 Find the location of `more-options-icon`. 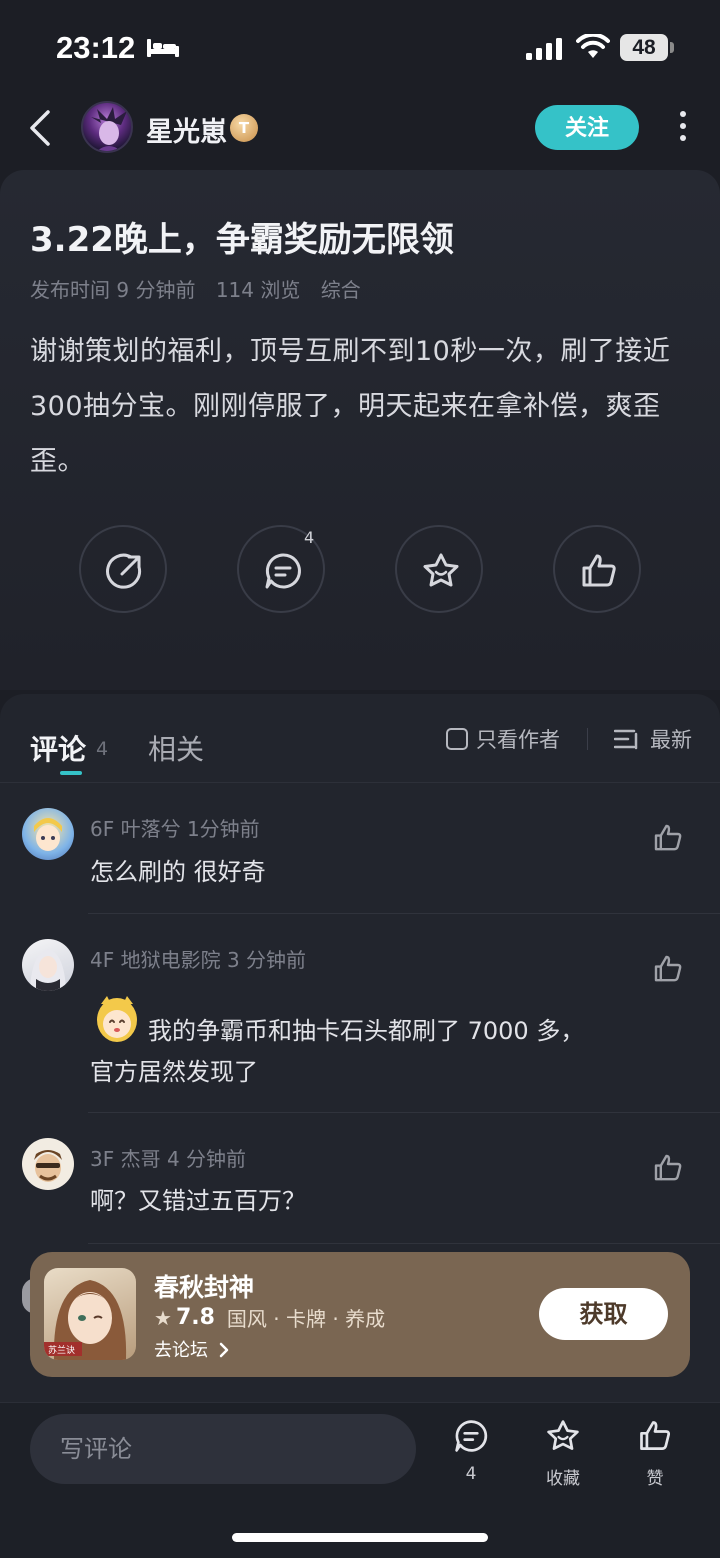

more-options-icon is located at coordinates (683, 129).